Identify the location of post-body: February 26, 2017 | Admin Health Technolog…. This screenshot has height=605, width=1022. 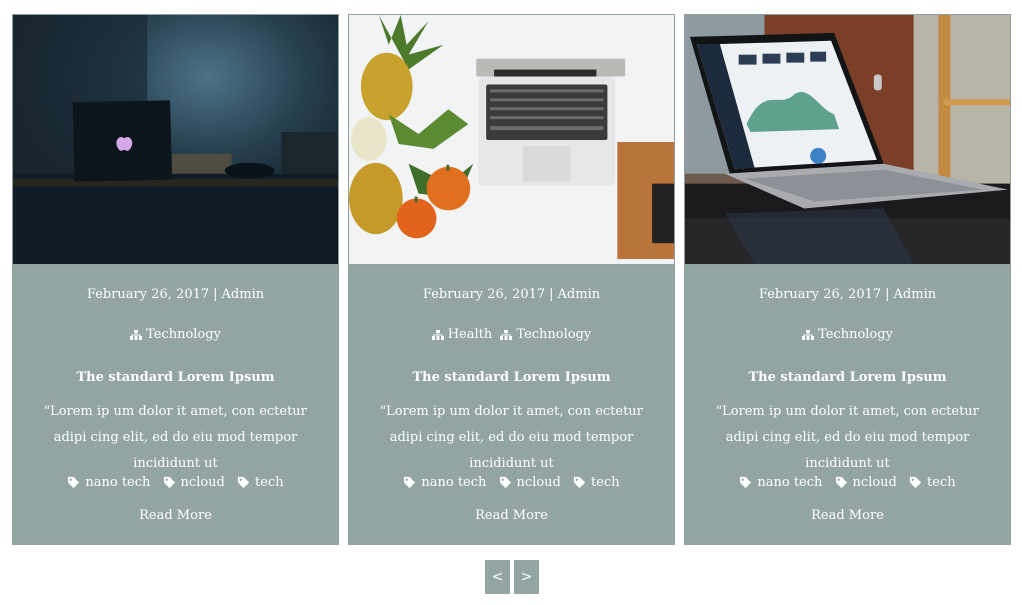
(511, 405).